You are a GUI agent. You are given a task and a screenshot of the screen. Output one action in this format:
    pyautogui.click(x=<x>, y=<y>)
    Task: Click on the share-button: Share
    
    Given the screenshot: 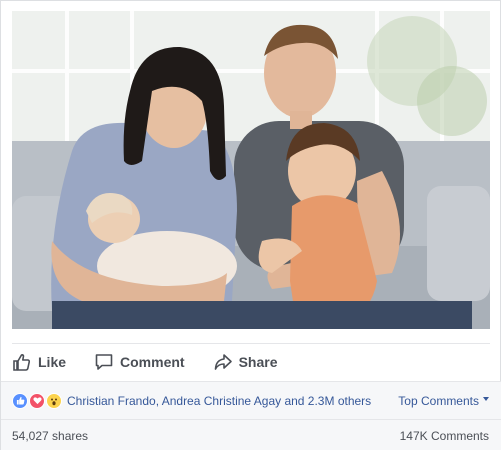 What is the action you would take?
    pyautogui.click(x=245, y=362)
    